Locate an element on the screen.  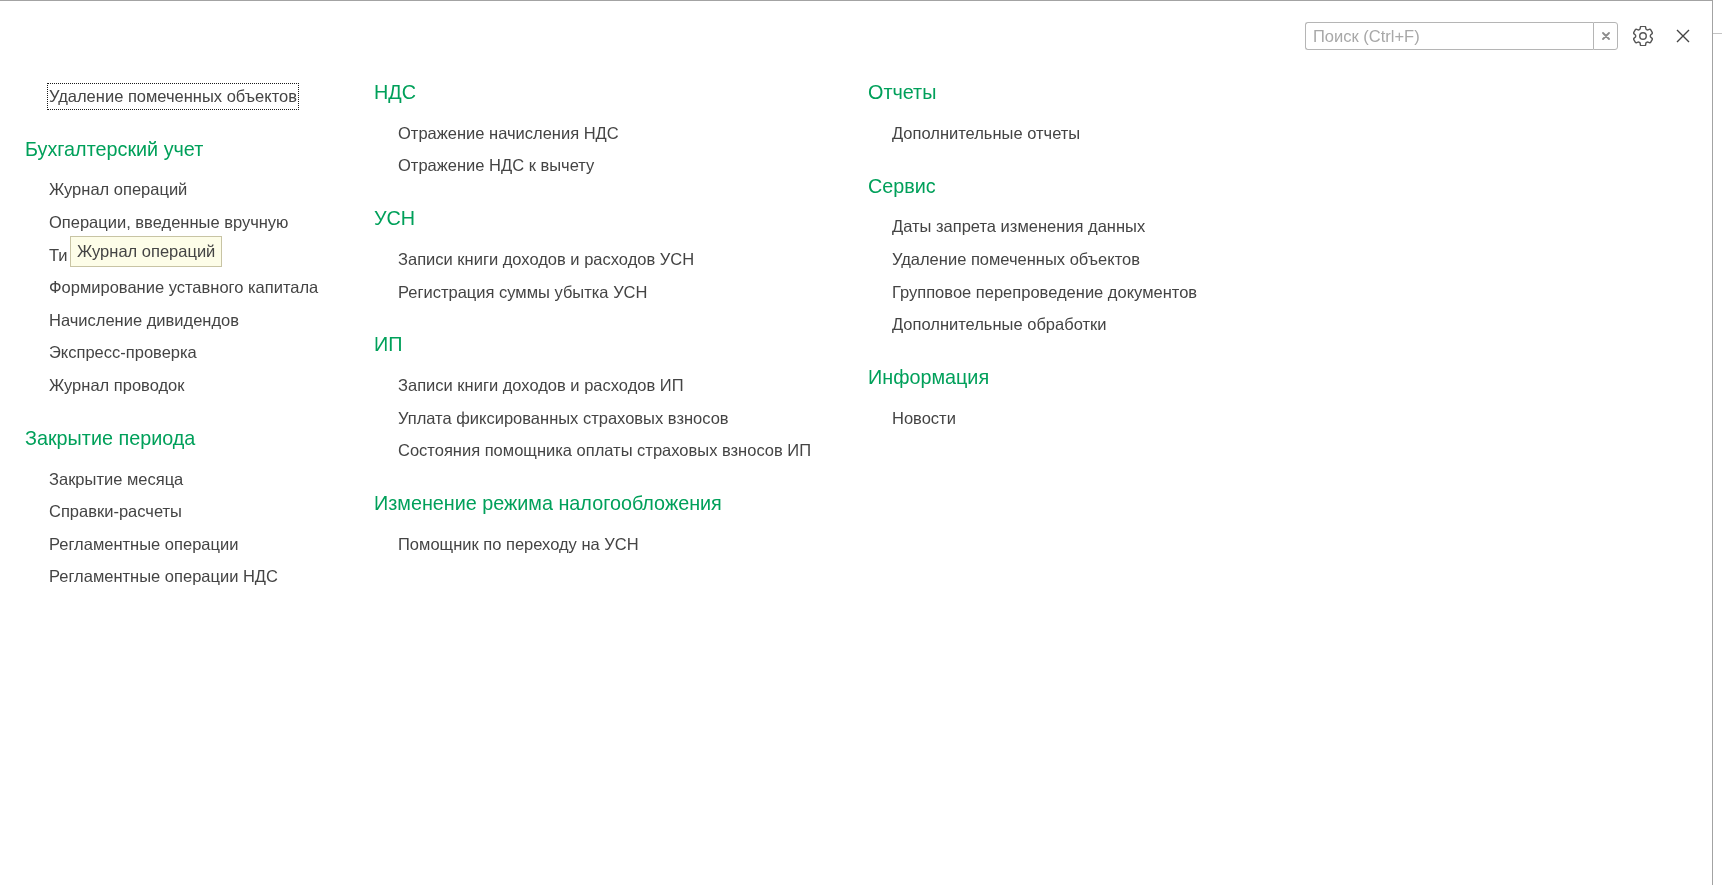
menu-link: Отражение начисления НДС is located at coordinates (508, 133).